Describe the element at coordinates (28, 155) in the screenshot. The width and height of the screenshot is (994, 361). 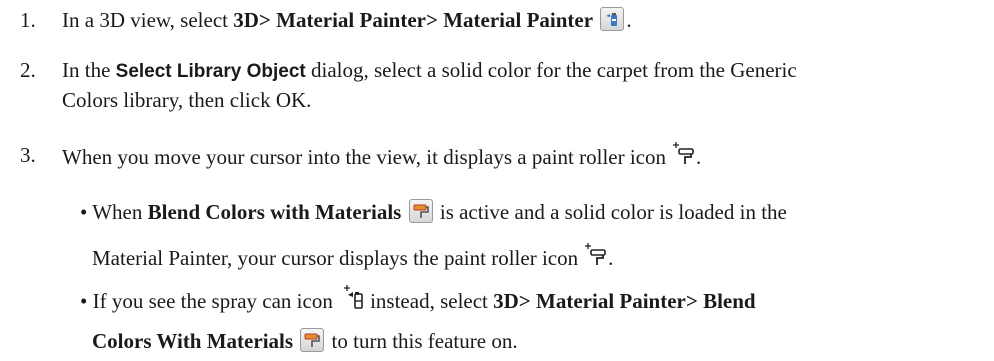
I see `step-number: 3.` at that location.